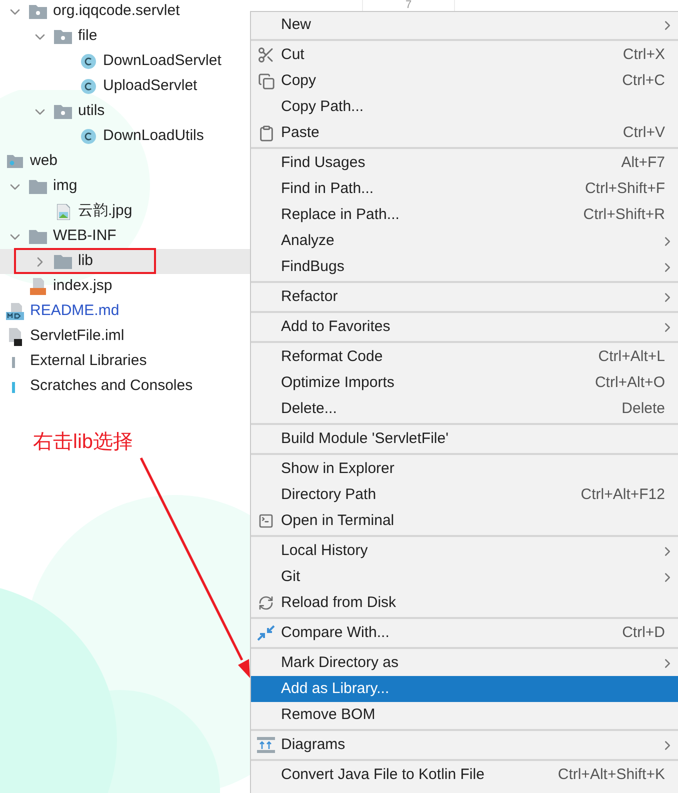 This screenshot has height=793, width=678. I want to click on tree-row: DownLoadUtils, so click(125, 136).